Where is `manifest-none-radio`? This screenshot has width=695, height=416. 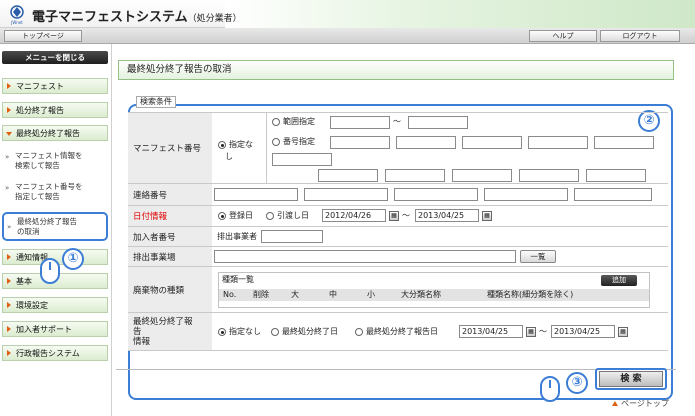 manifest-none-radio is located at coordinates (222, 145).